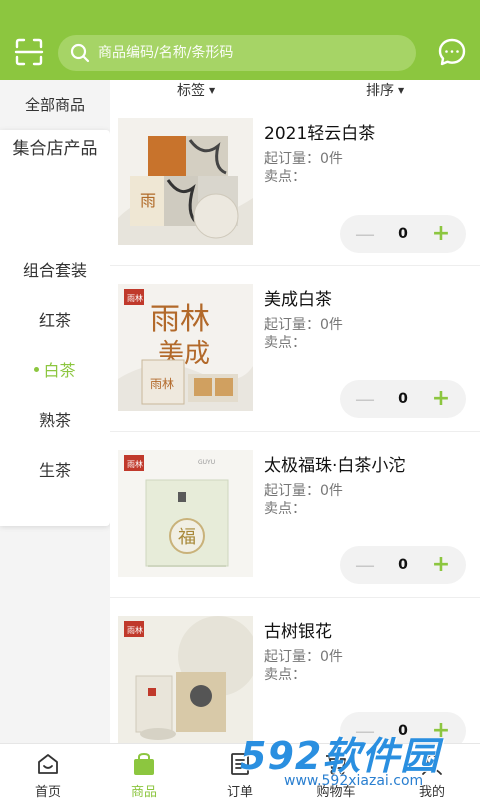 The height and width of the screenshot is (800, 480). I want to click on category-item-black-tea: 红茶, so click(55, 321).